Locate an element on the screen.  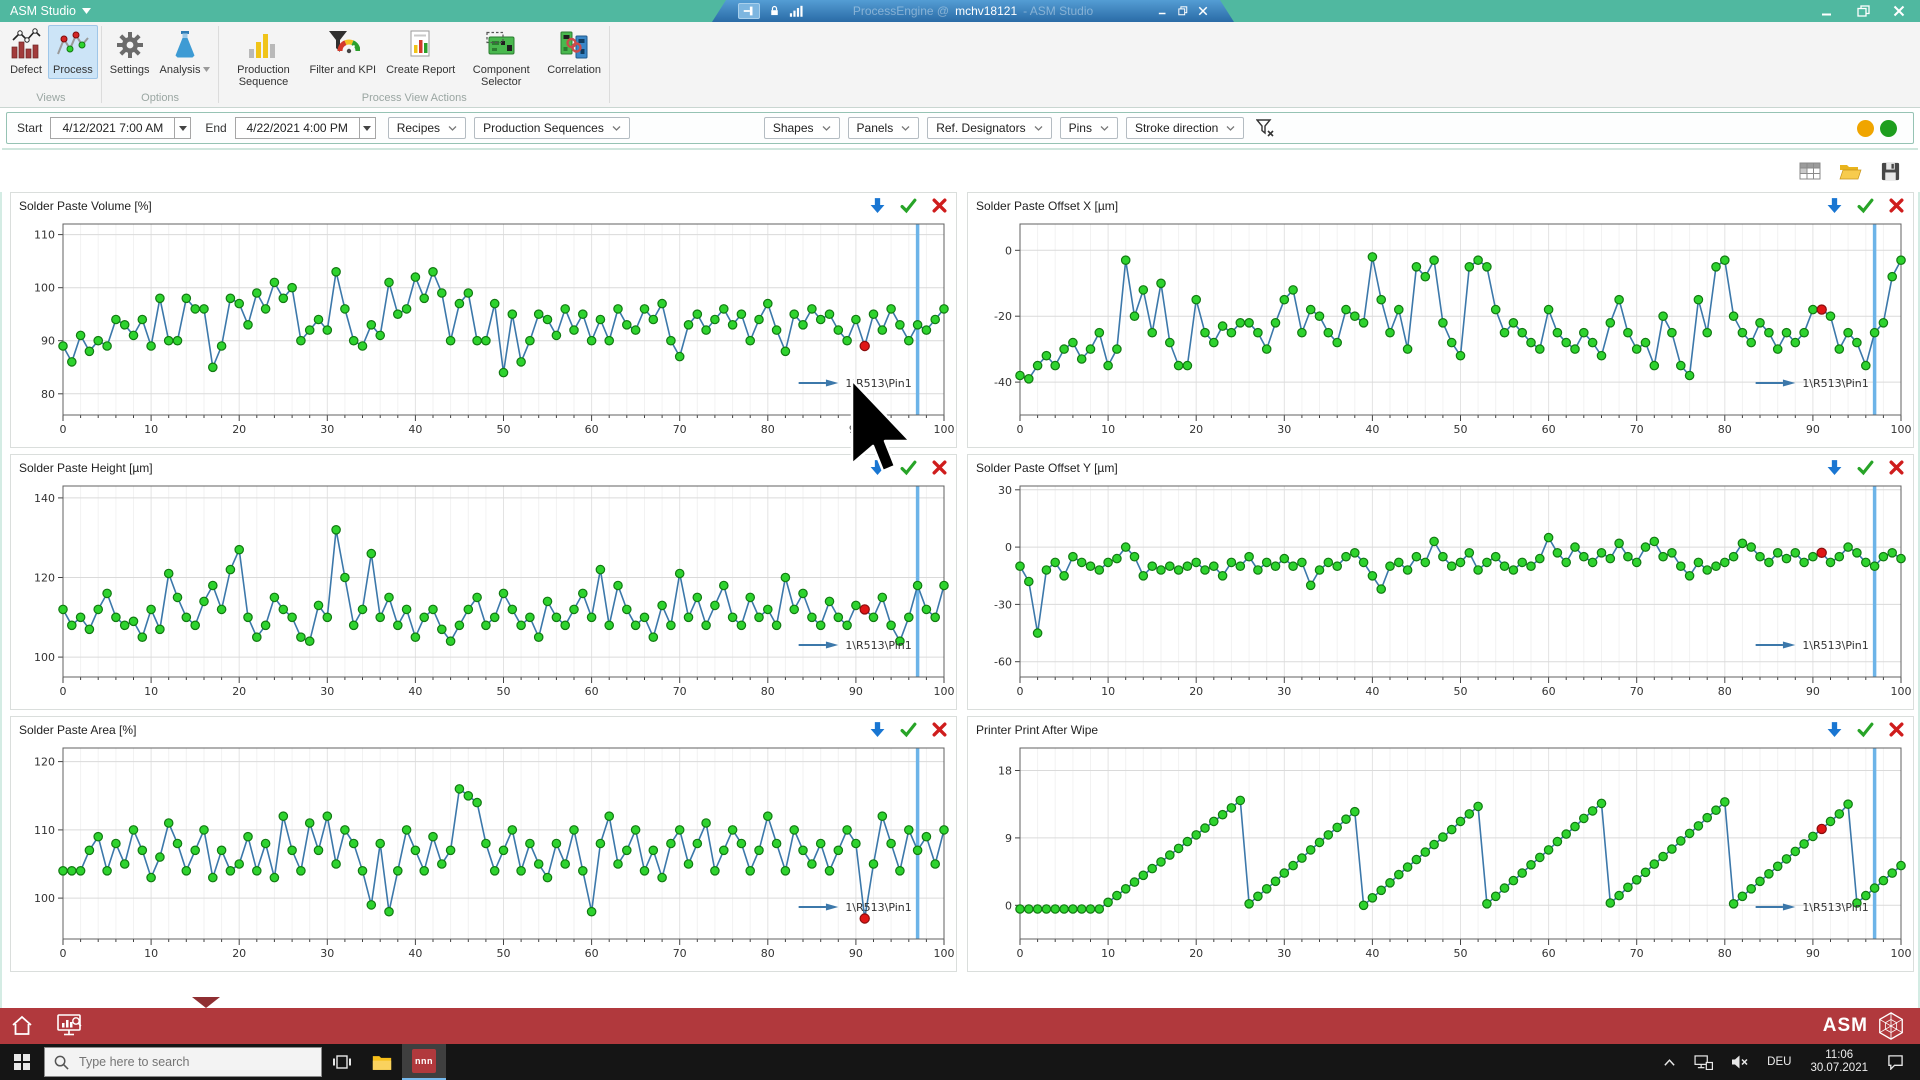
shapes-dropdown: Shapes is located at coordinates (801, 128).